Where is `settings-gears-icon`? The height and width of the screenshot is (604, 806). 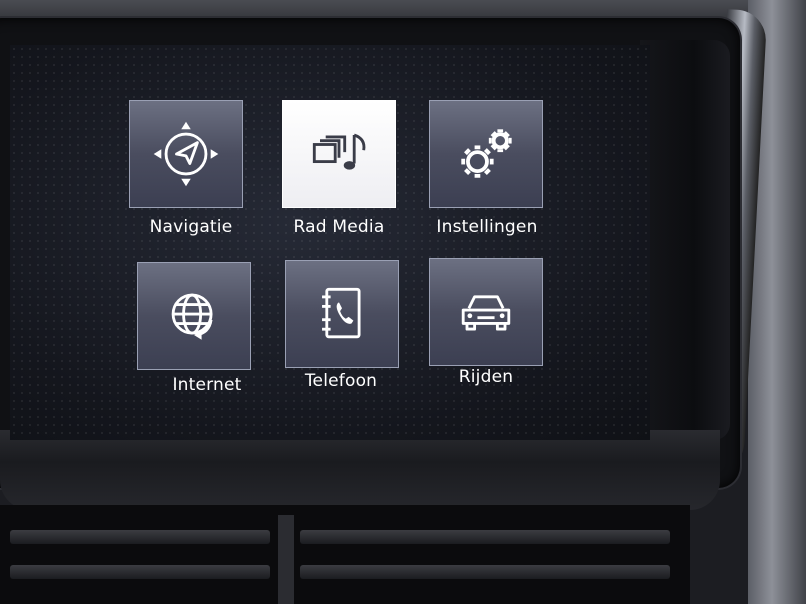 settings-gears-icon is located at coordinates (486, 153).